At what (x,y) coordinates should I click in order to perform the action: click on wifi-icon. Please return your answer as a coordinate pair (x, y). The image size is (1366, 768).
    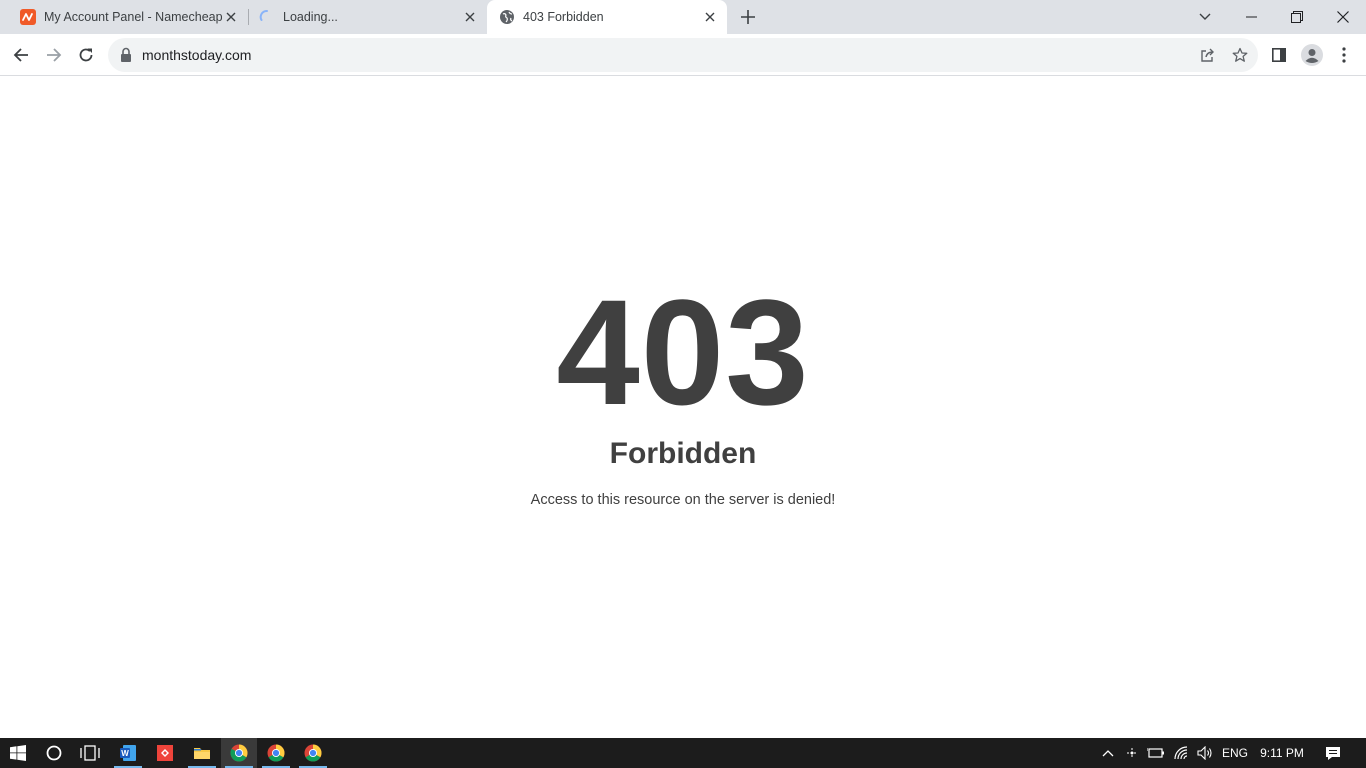
    Looking at the image, I should click on (1181, 753).